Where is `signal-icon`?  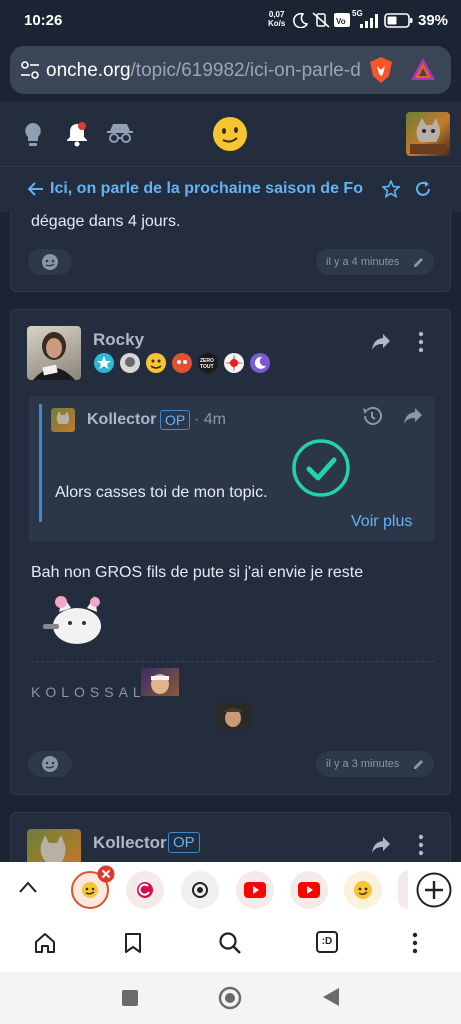 signal-icon is located at coordinates (369, 21).